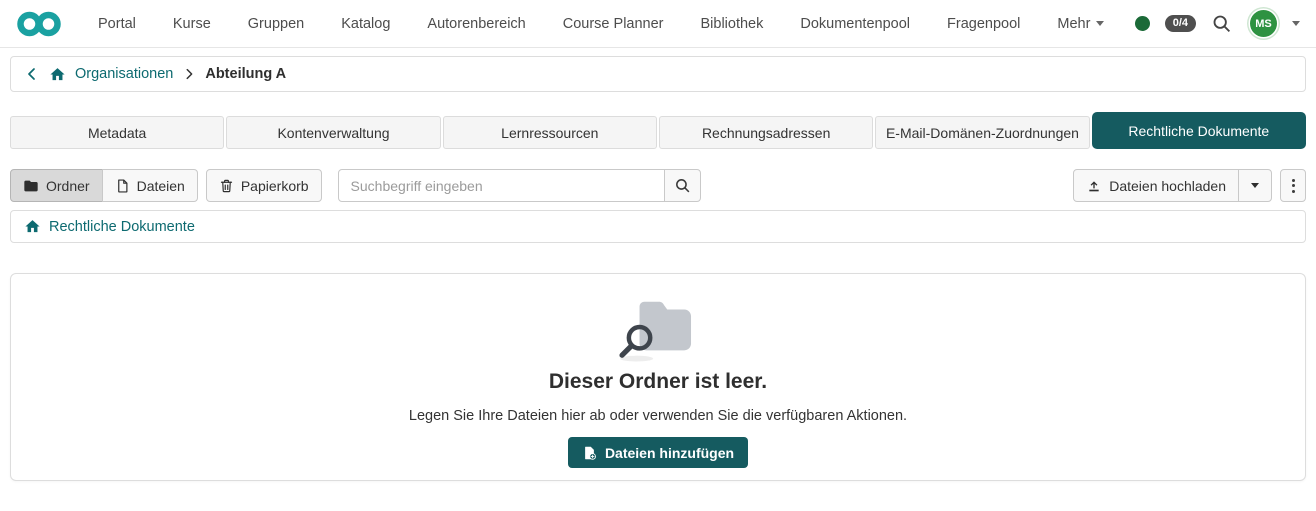 The image size is (1316, 511). What do you see at coordinates (122, 185) in the screenshot?
I see `file-icon` at bounding box center [122, 185].